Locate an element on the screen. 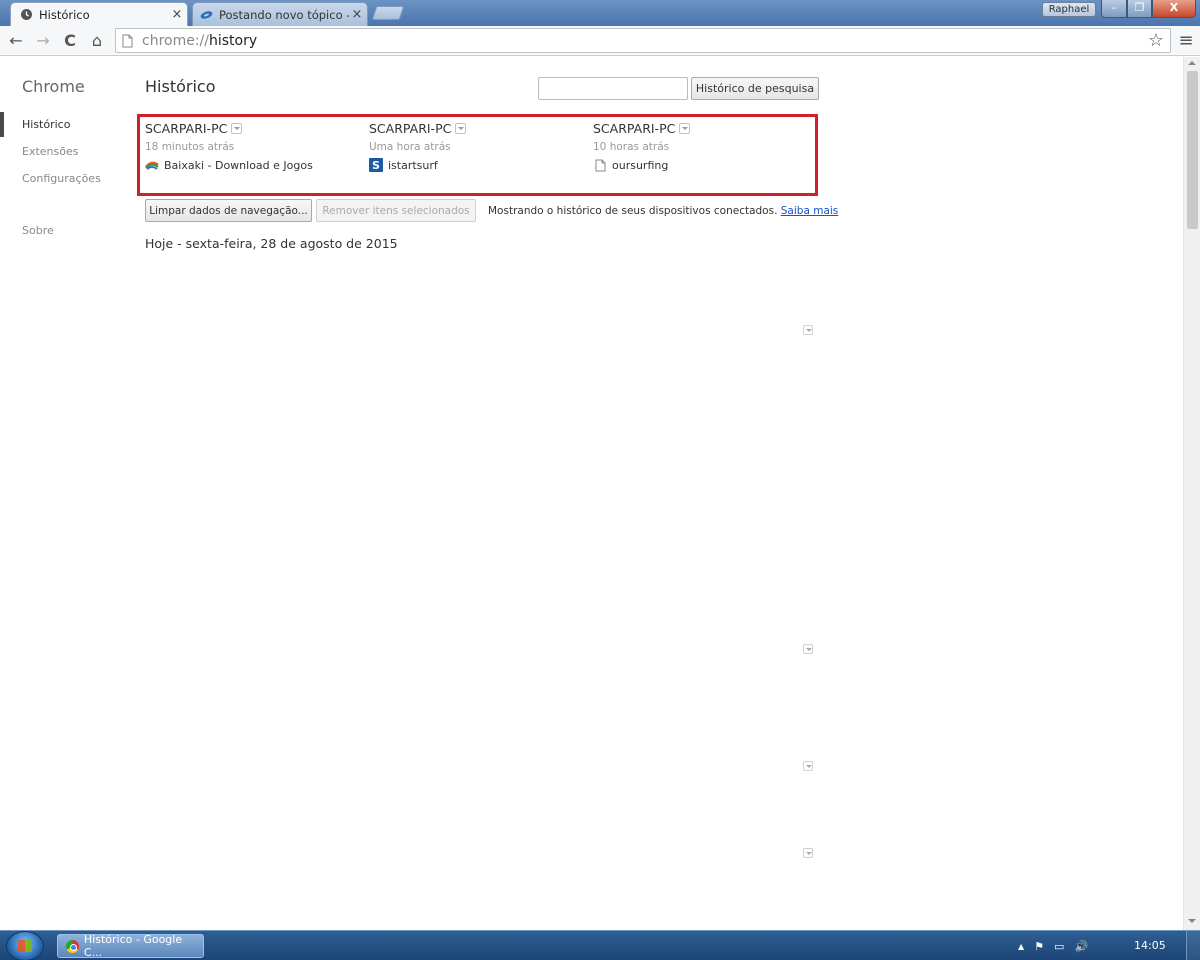 The width and height of the screenshot is (1200, 960). tab-new-topic: Postando novo tópico - Fó × is located at coordinates (280, 14).